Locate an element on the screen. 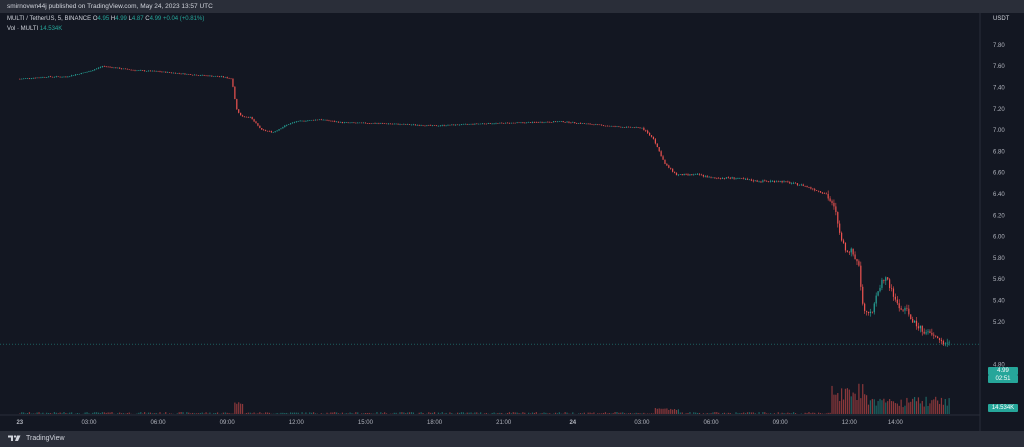 This screenshot has width=1024, height=447. tradingview-logo: TradingView is located at coordinates (36, 438).